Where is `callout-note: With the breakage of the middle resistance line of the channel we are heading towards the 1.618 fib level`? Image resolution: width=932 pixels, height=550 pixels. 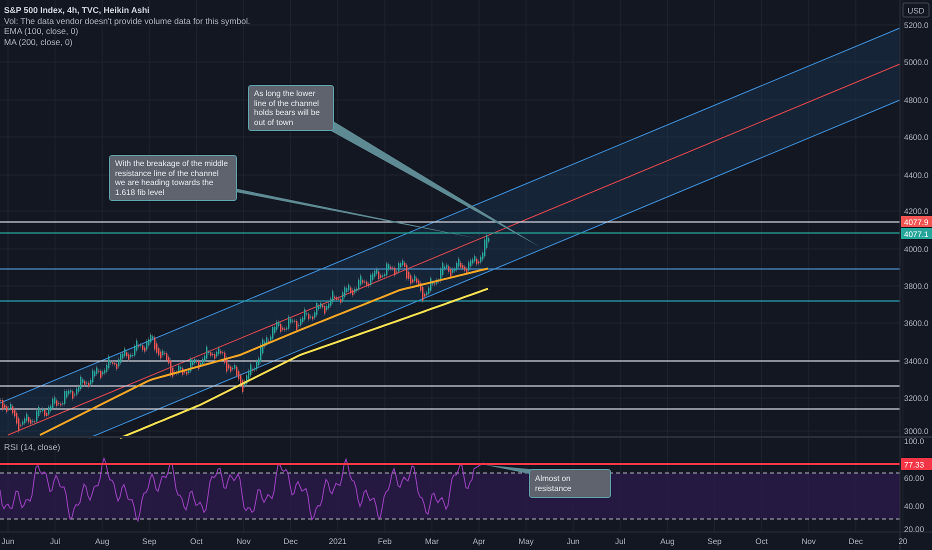
callout-note: With the breakage of the middle resistance line of the channel we are heading towards the 1.618 fib level is located at coordinates (173, 178).